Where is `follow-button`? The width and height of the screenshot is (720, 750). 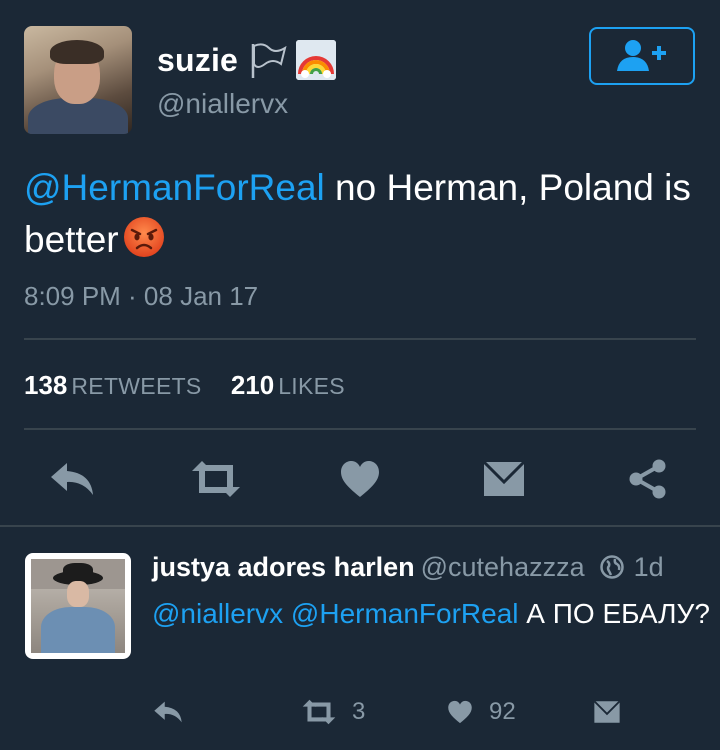 follow-button is located at coordinates (642, 56).